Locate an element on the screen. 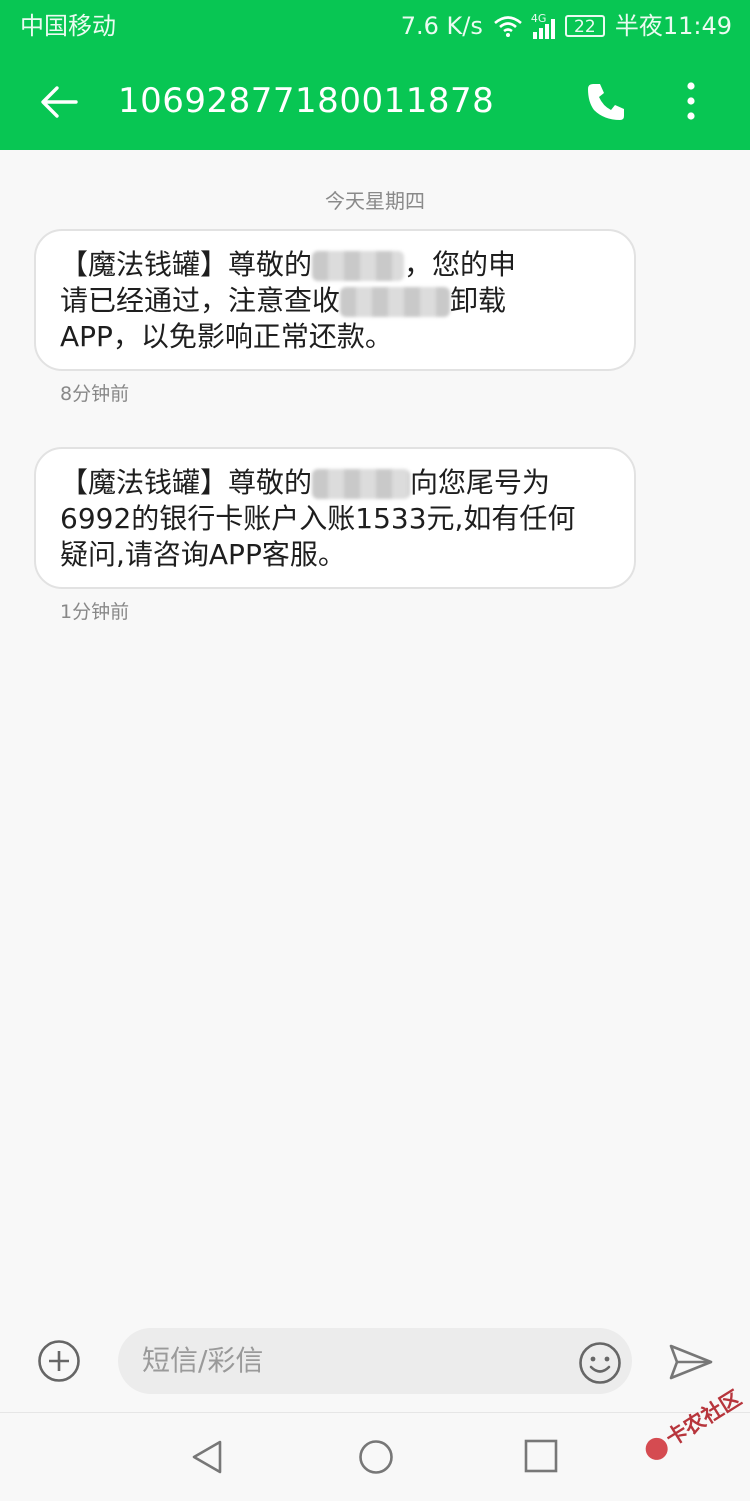 The image size is (750, 1501). status-right: 7.6 K/s 4G 22 半夜11:49 is located at coordinates (566, 26).